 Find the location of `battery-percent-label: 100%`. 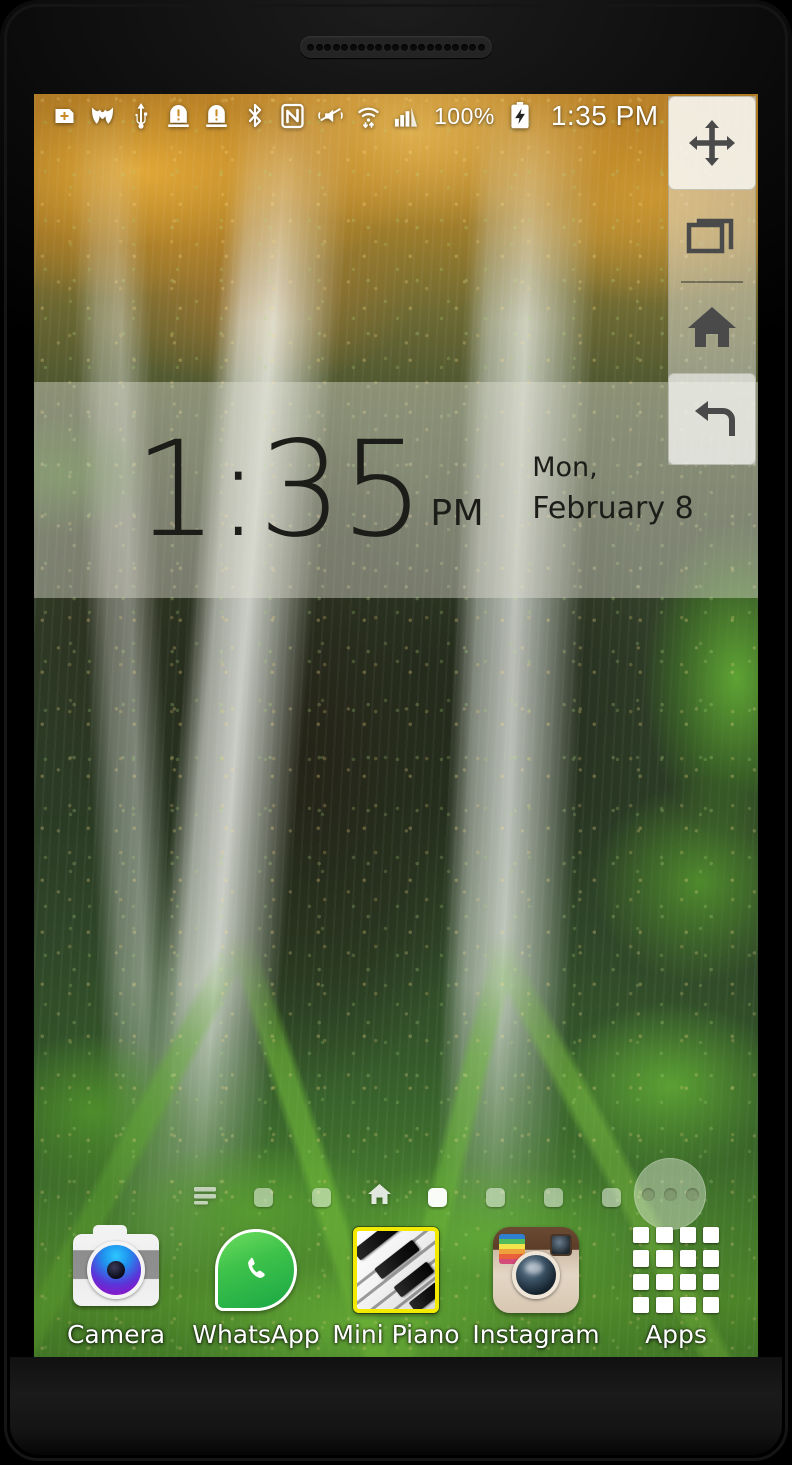

battery-percent-label: 100% is located at coordinates (464, 115).